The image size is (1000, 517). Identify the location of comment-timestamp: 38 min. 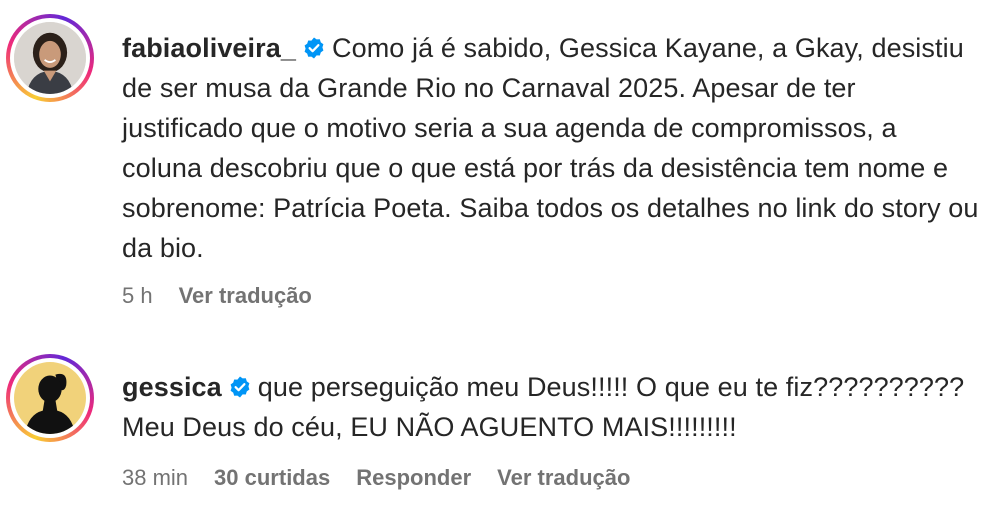
(155, 477).